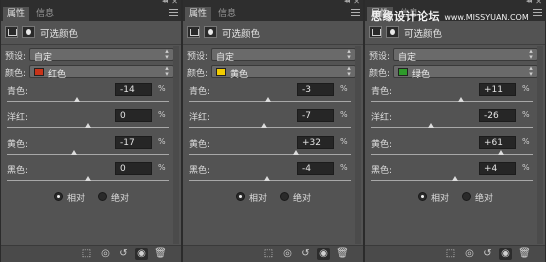 This screenshot has width=546, height=262. Describe the element at coordinates (306, 169) in the screenshot. I see `slider-value: -4` at that location.